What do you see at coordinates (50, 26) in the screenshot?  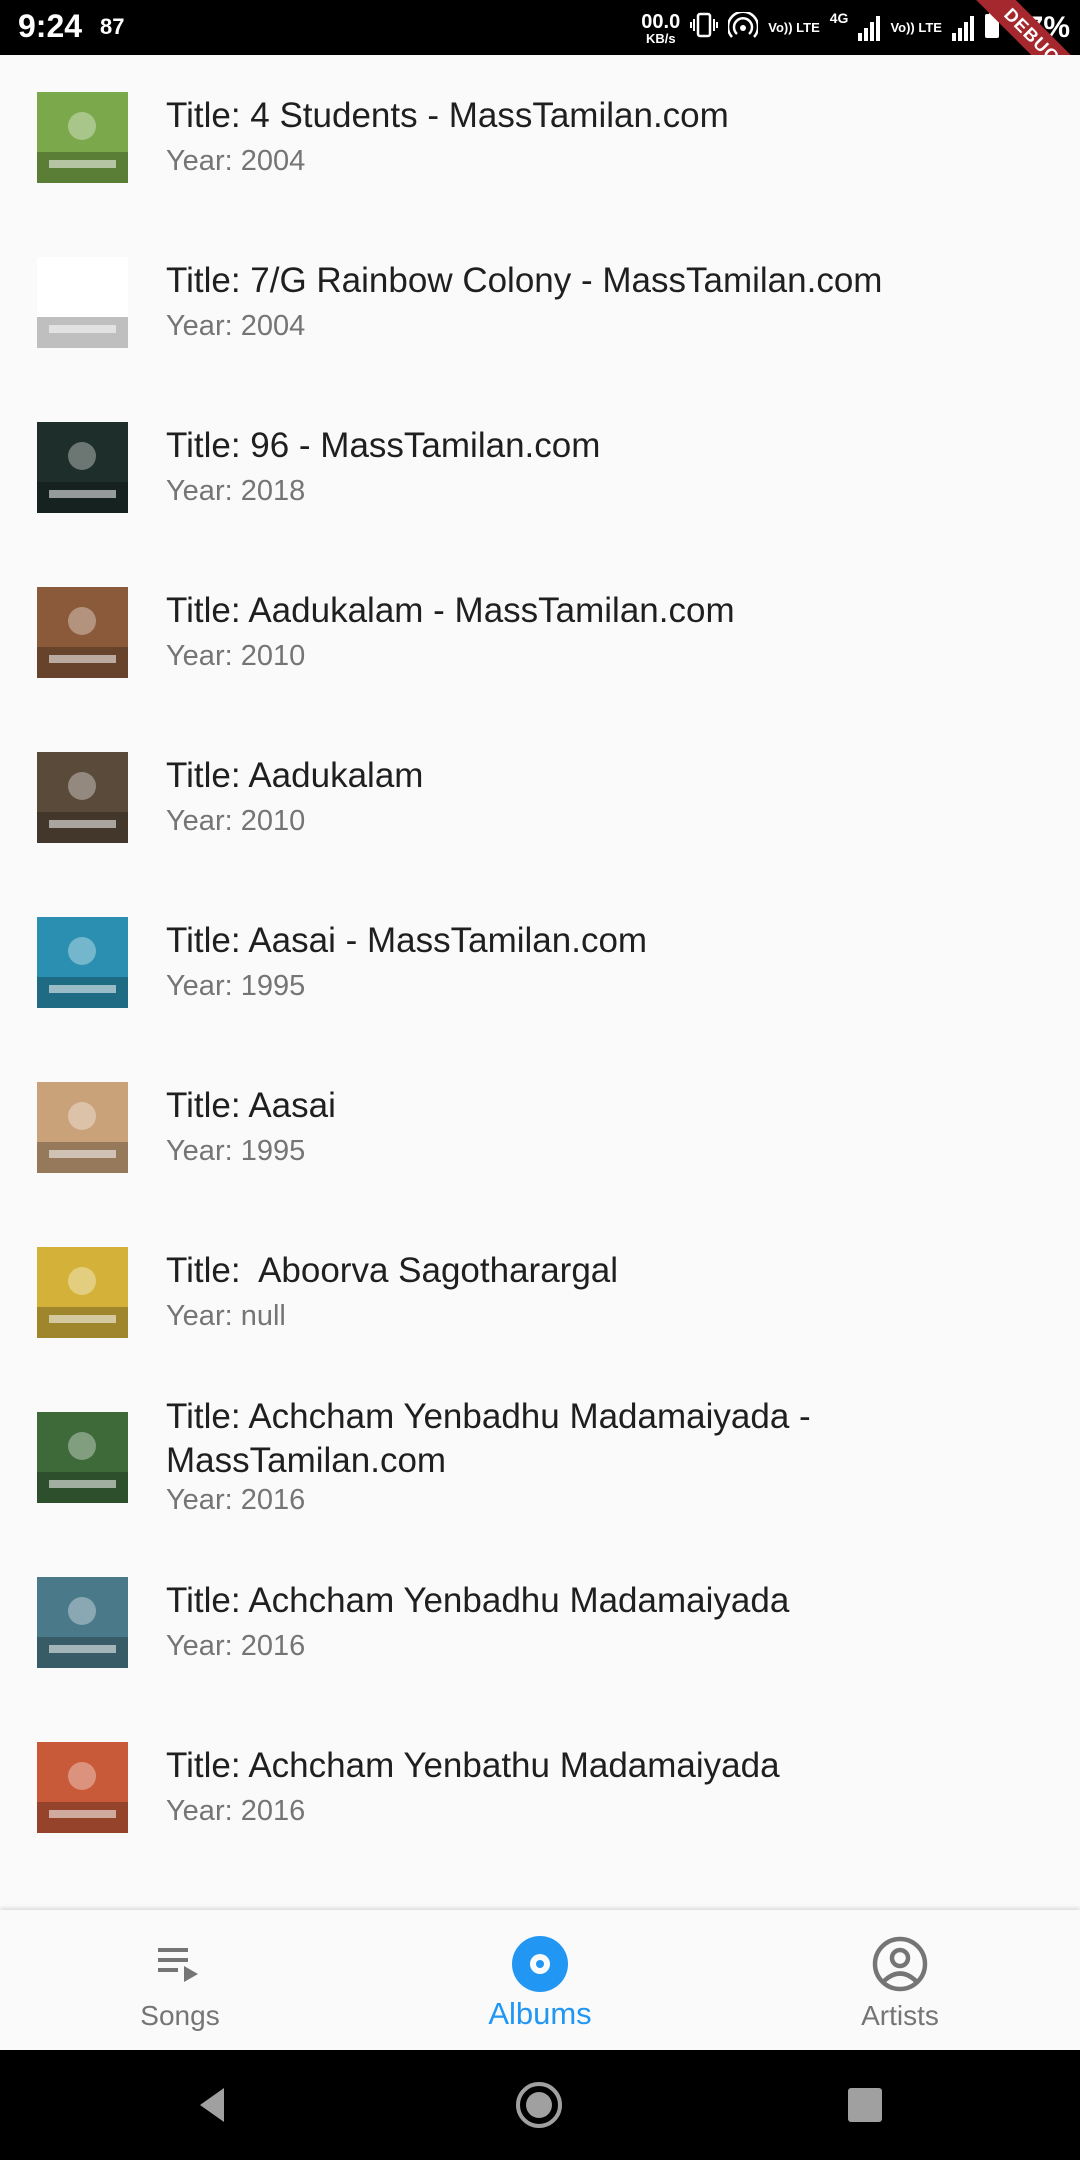 I see `status-time: 9:24` at bounding box center [50, 26].